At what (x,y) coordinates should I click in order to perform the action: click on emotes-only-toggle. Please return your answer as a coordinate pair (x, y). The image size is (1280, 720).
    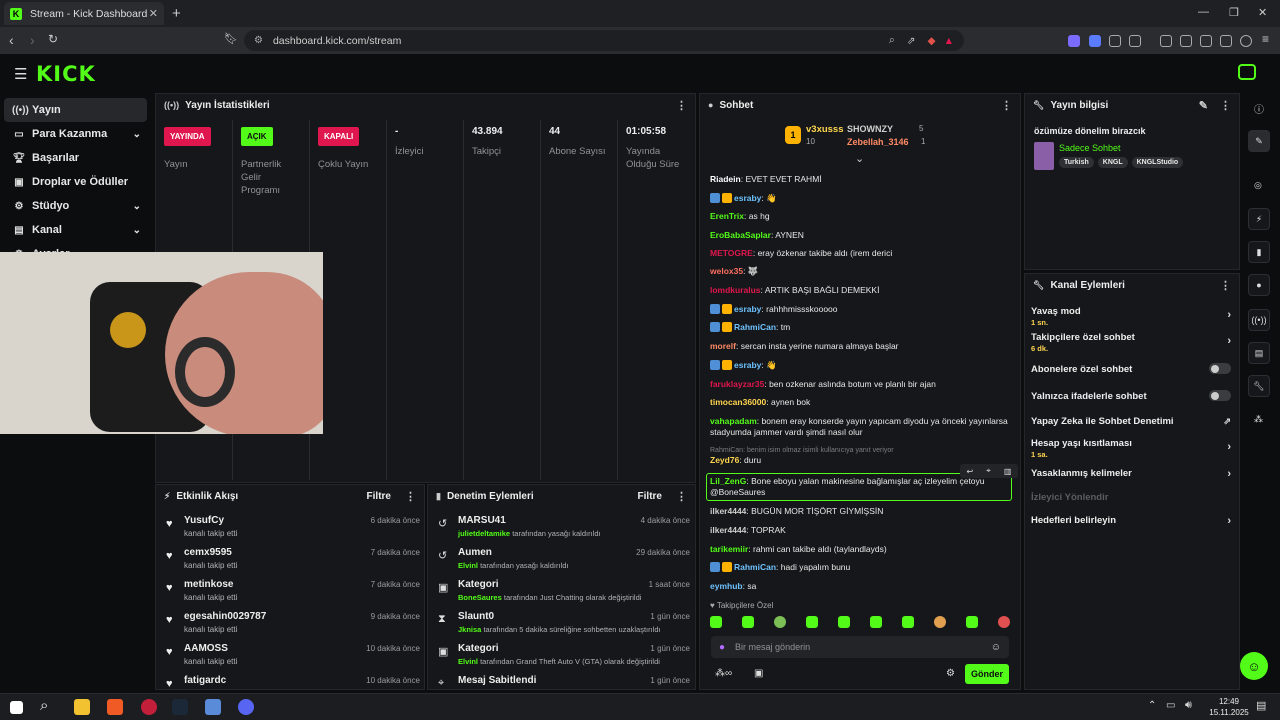
    Looking at the image, I should click on (1220, 395).